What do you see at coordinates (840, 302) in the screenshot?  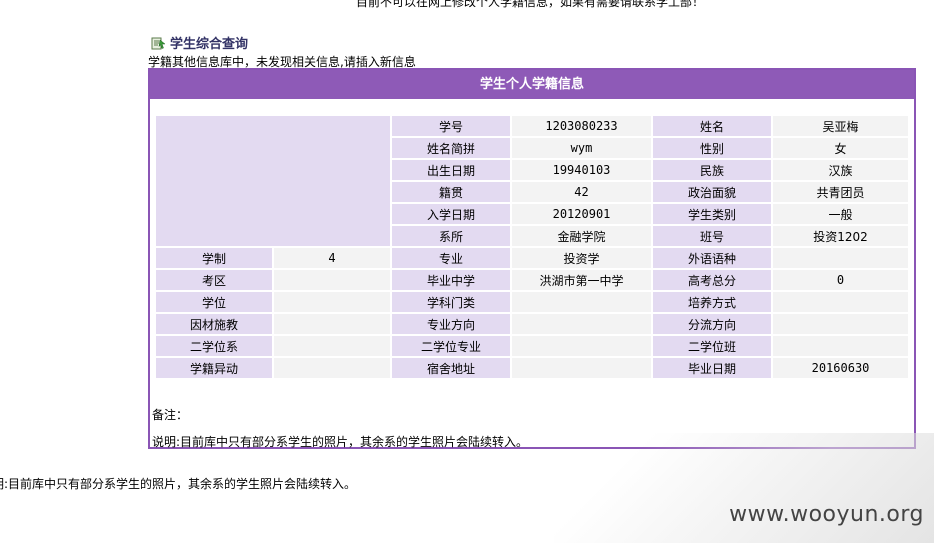 I see `training-mode-value` at bounding box center [840, 302].